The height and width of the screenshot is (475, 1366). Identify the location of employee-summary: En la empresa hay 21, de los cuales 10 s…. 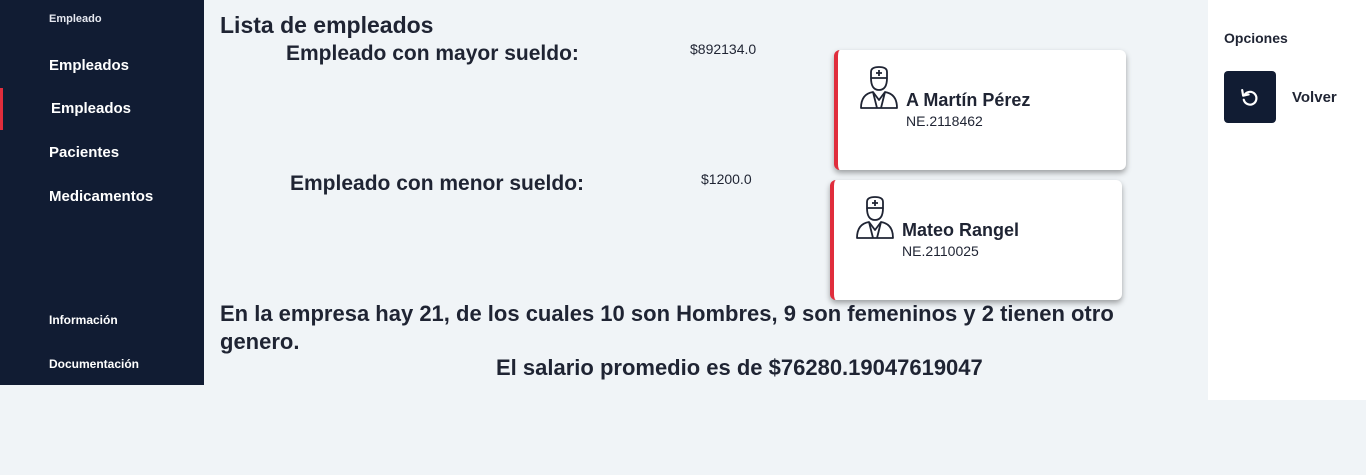
(667, 327).